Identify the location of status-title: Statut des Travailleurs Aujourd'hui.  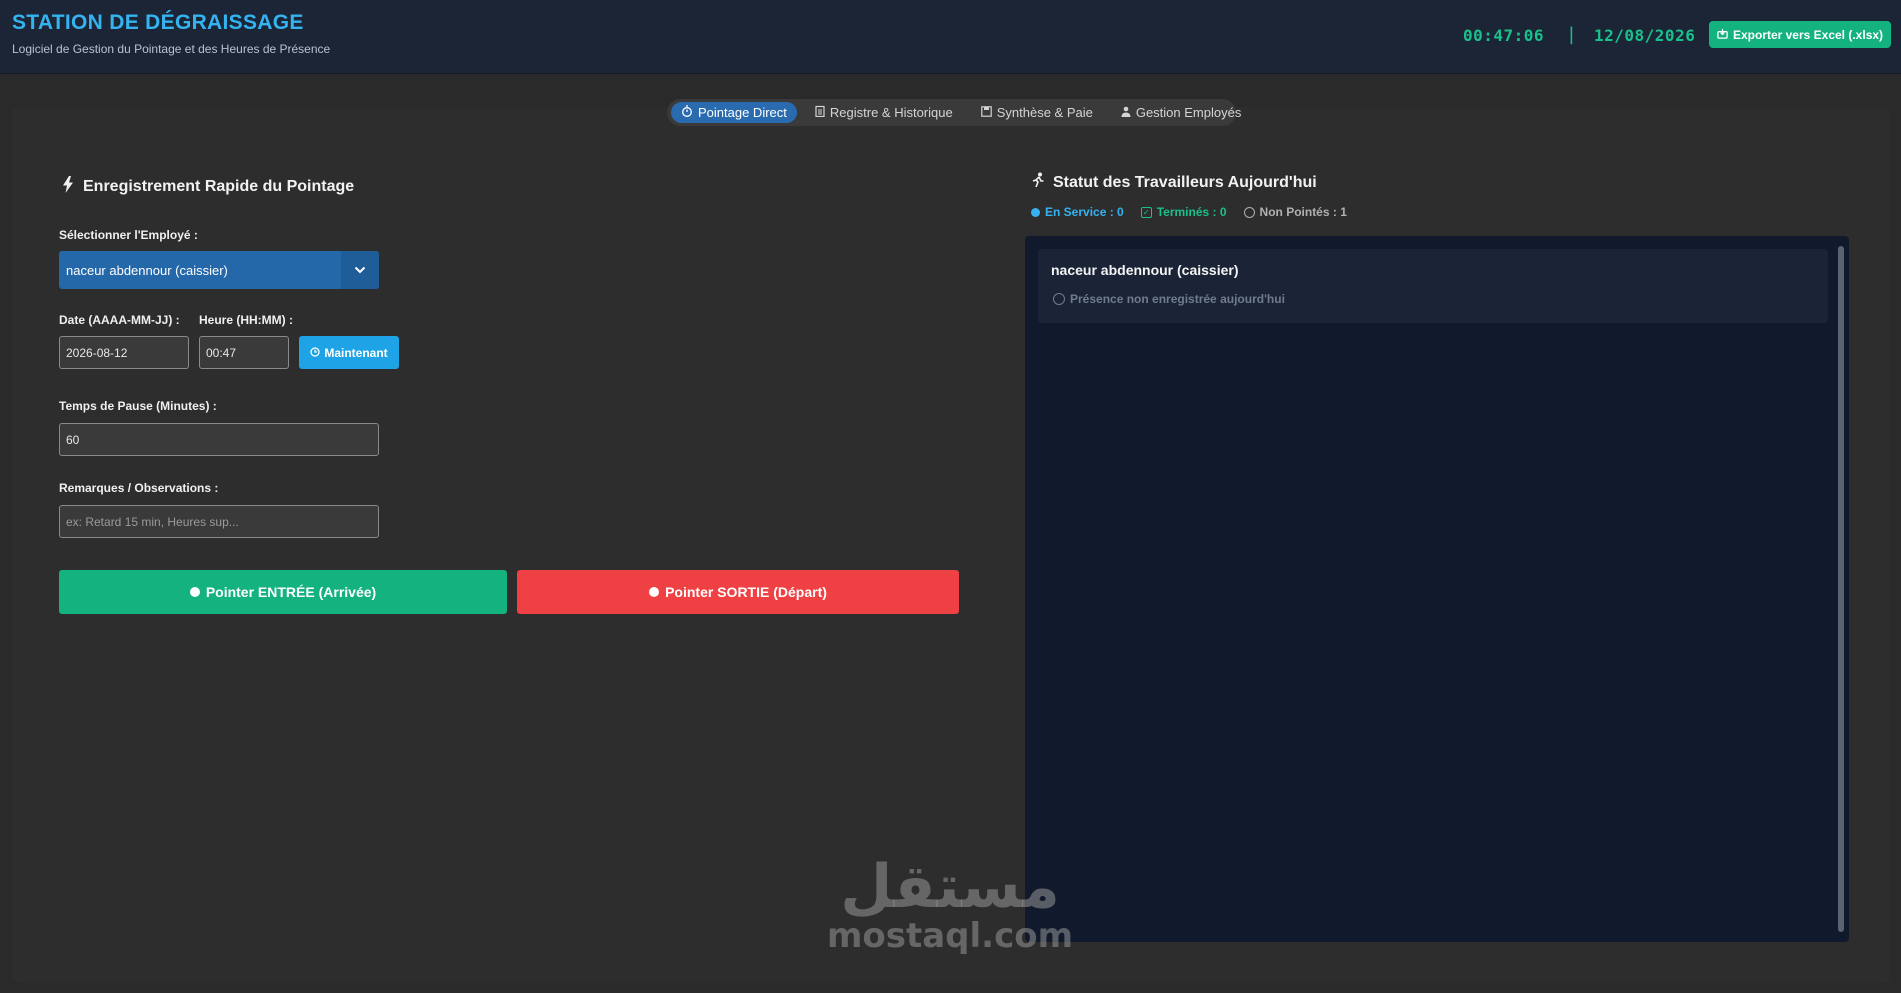
(1174, 182).